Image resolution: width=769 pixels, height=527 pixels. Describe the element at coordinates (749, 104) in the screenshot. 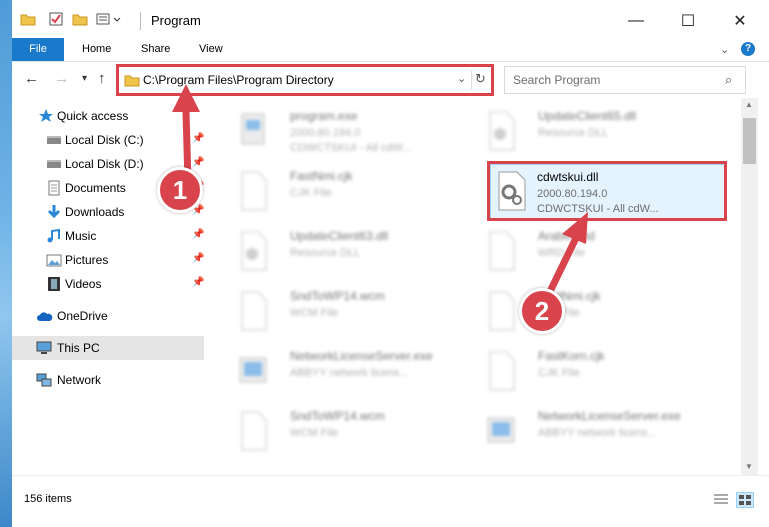

I see `scroll-up-icon: ▲` at that location.